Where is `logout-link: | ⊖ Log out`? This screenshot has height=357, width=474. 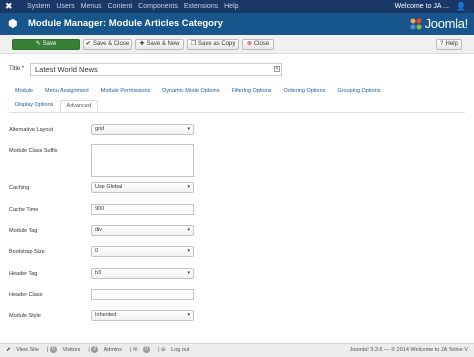 logout-link: | ⊖ Log out is located at coordinates (175, 350).